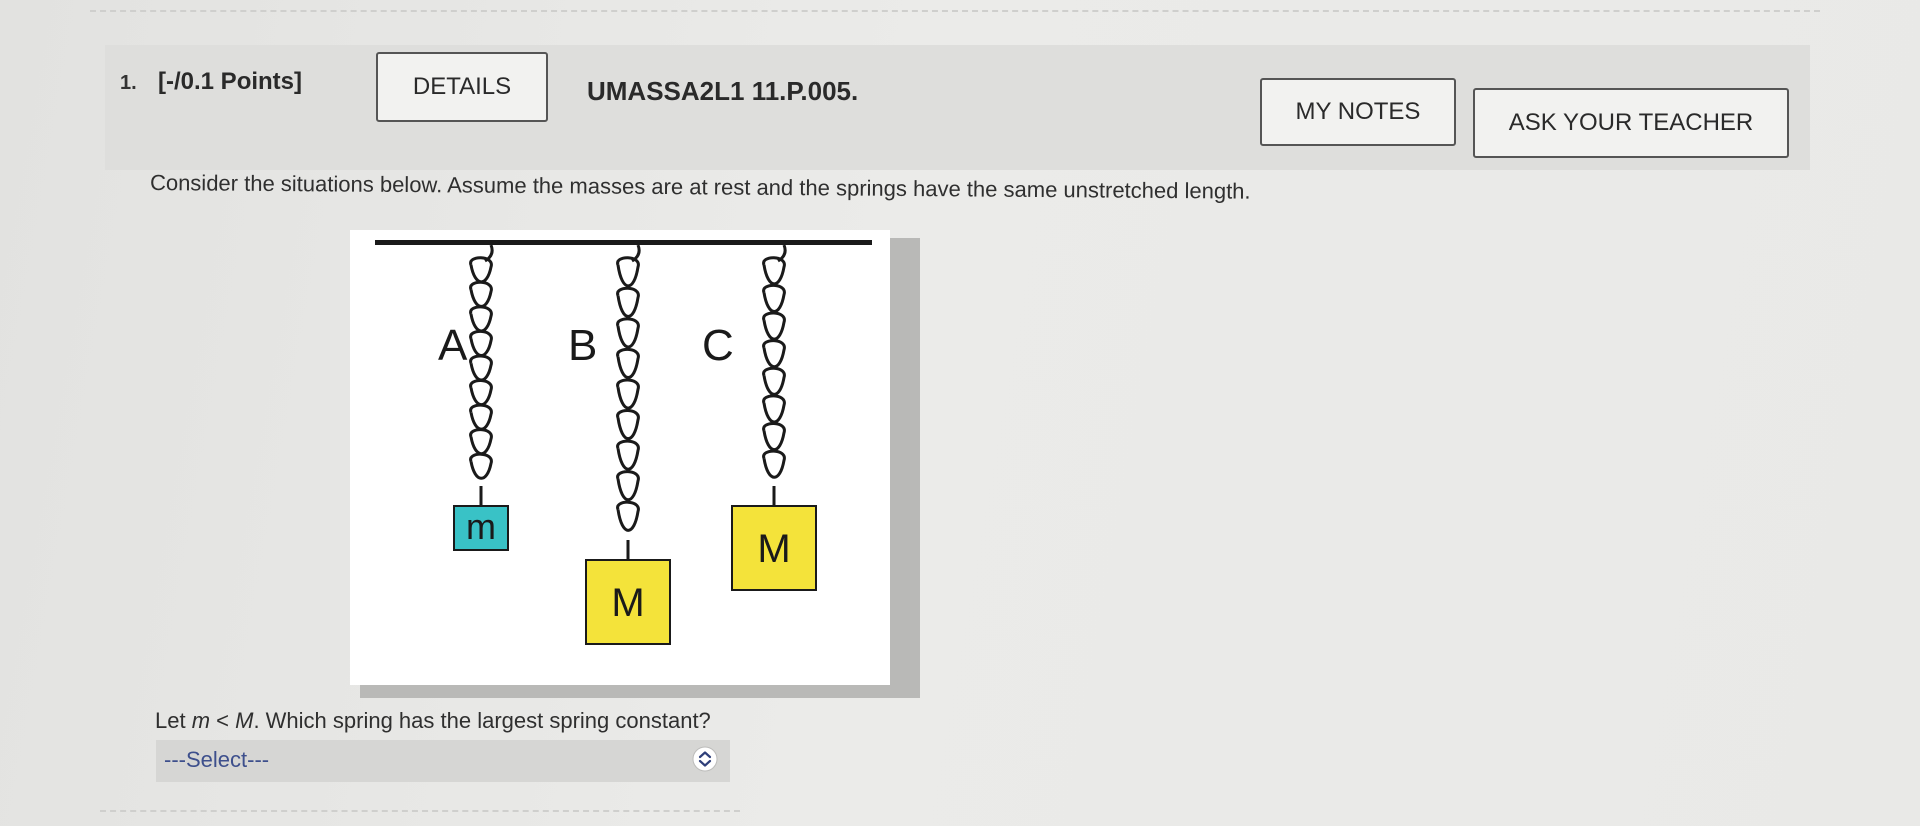 This screenshot has width=1920, height=826. Describe the element at coordinates (223, 720) in the screenshot. I see `less-than: <` at that location.